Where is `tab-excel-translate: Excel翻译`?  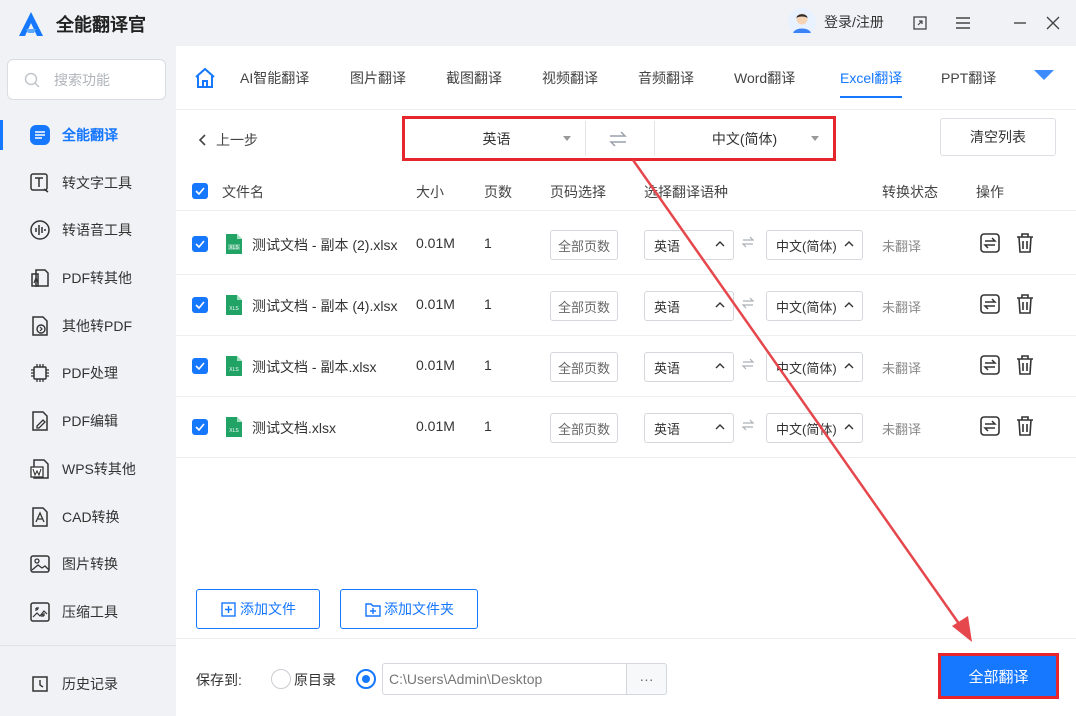
tab-excel-translate: Excel翻译 is located at coordinates (871, 83).